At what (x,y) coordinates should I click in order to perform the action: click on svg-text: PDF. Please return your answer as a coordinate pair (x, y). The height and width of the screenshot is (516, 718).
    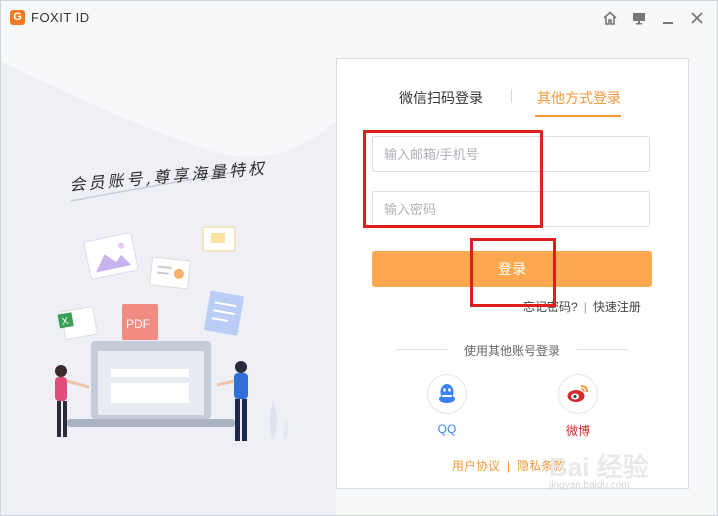
    Looking at the image, I should click on (138, 324).